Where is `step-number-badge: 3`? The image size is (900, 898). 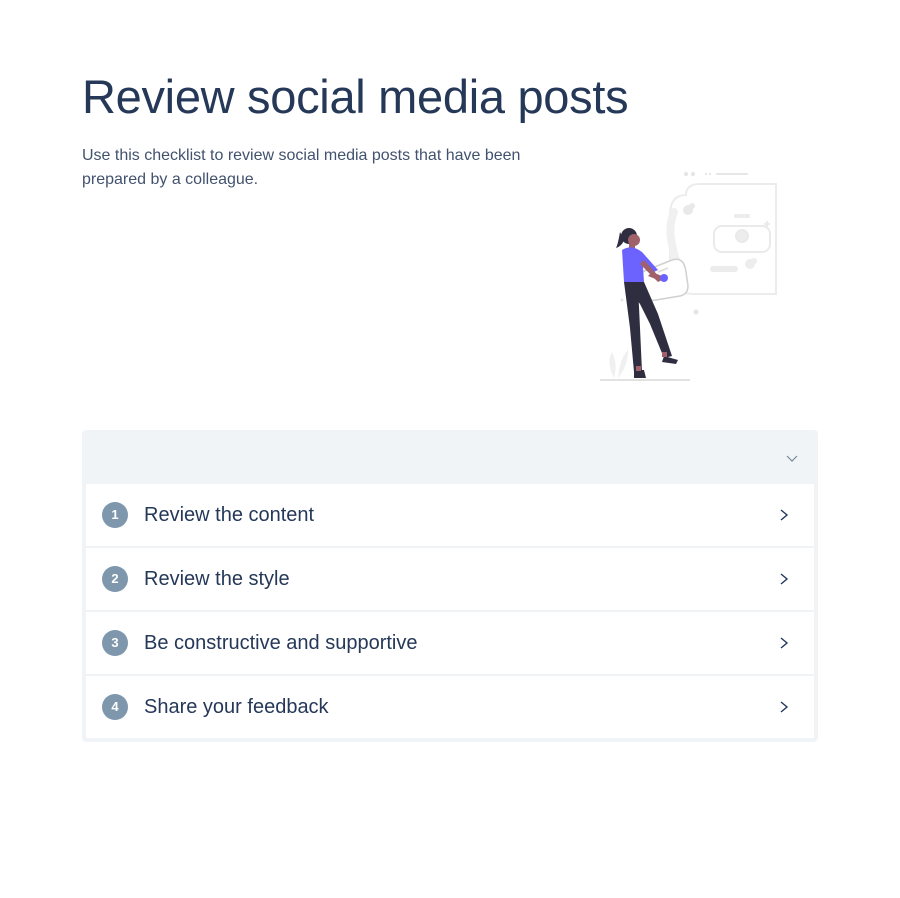 step-number-badge: 3 is located at coordinates (115, 643).